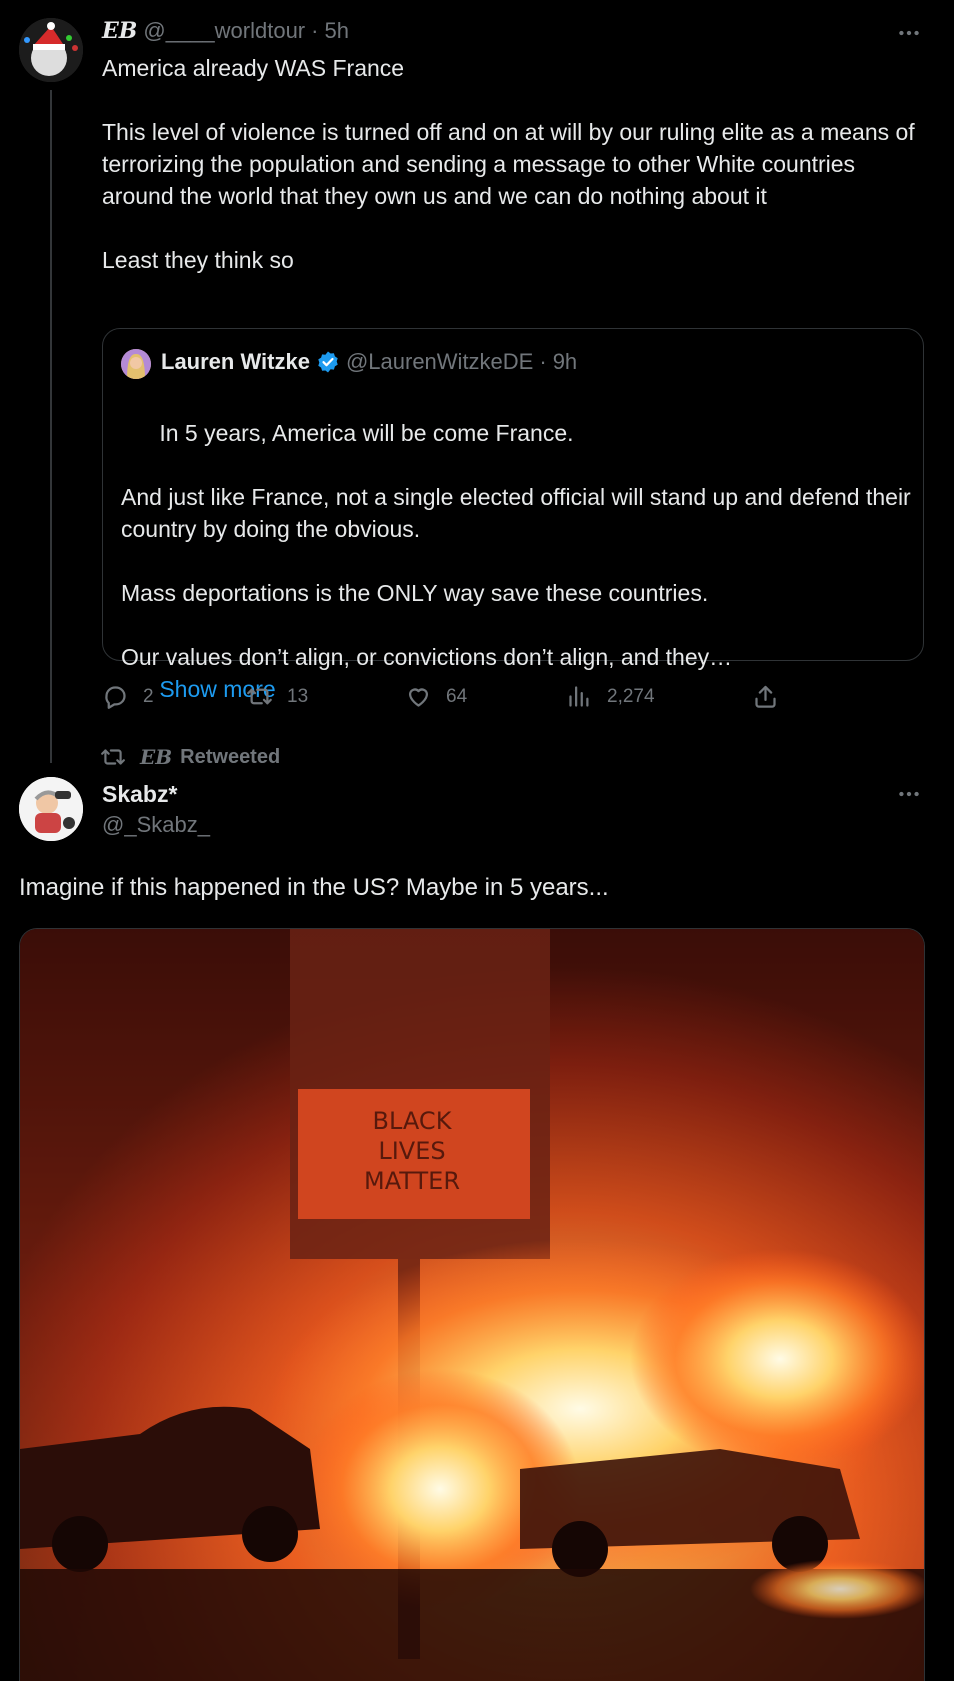 The height and width of the screenshot is (1681, 954). Describe the element at coordinates (128, 696) in the screenshot. I see `reply-button: 2` at that location.